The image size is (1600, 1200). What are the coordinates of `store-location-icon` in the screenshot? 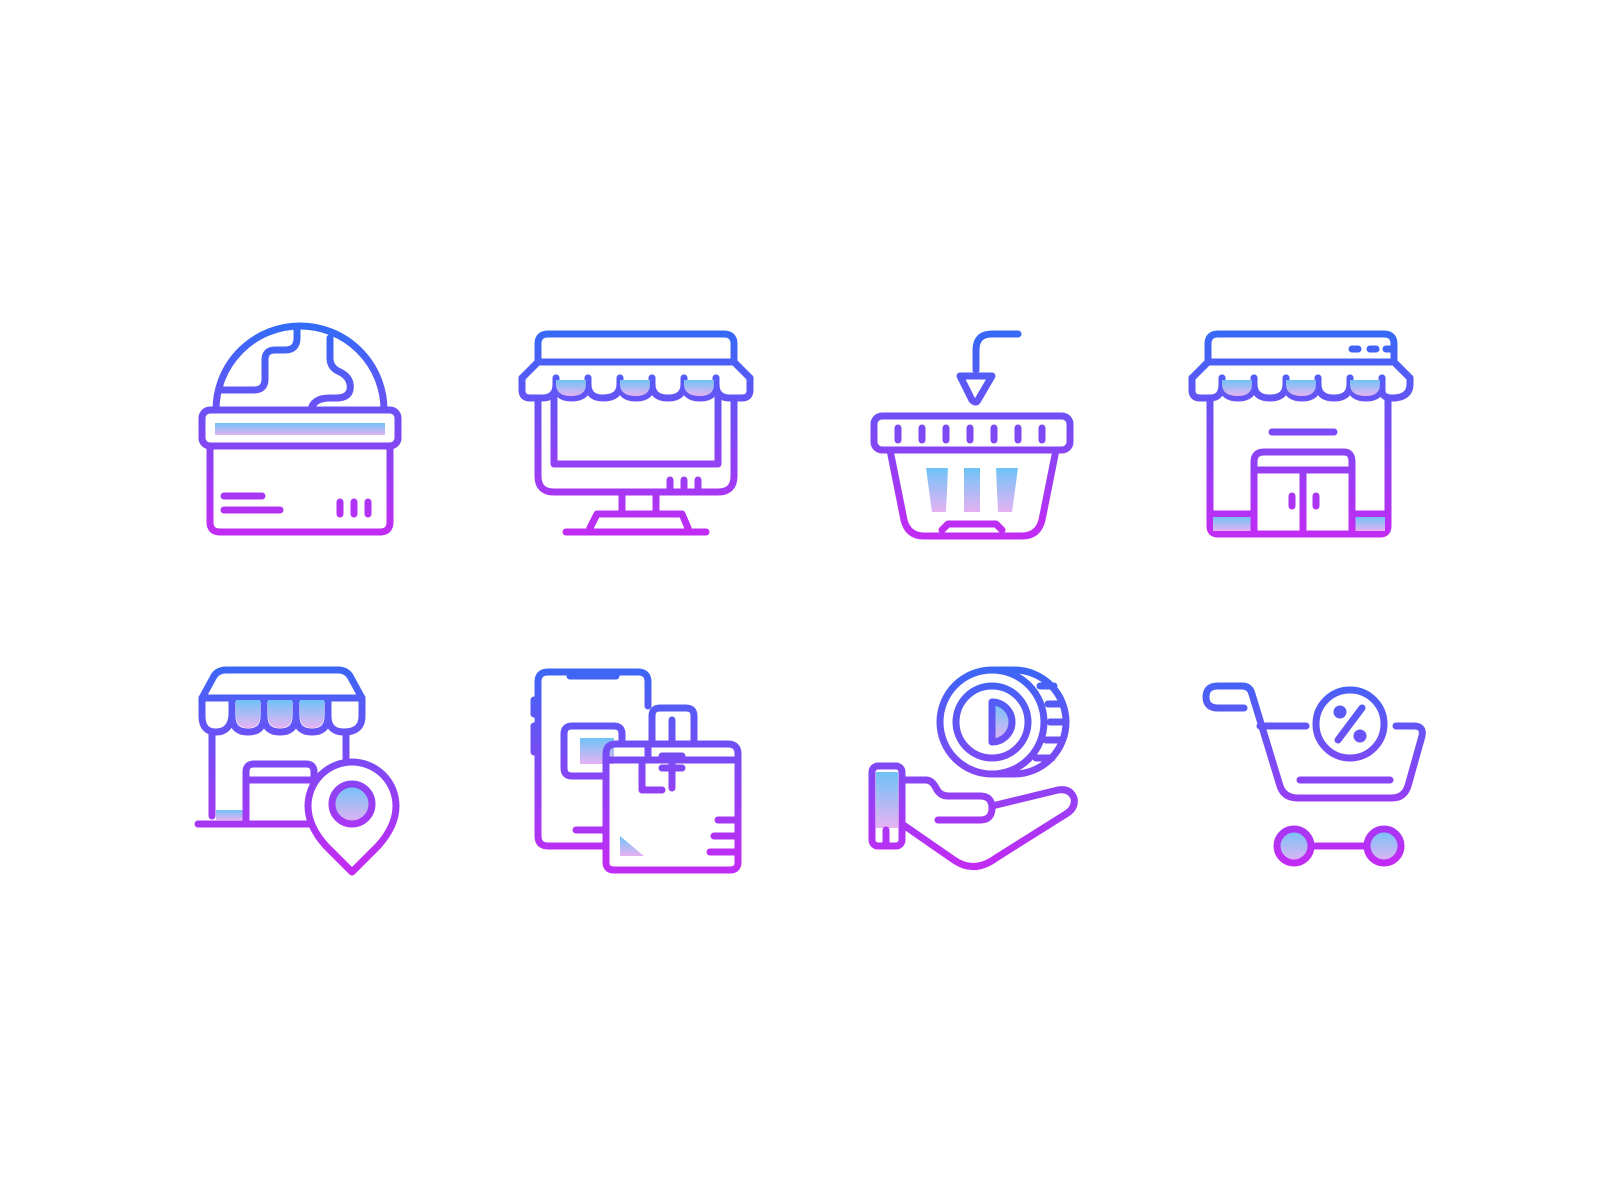 It's located at (297, 771).